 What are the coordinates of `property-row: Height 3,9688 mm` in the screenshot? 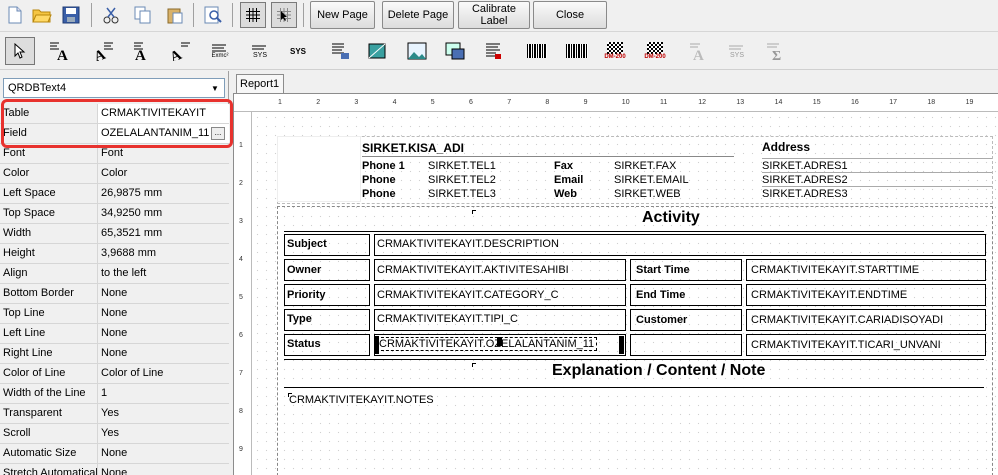 It's located at (114, 254).